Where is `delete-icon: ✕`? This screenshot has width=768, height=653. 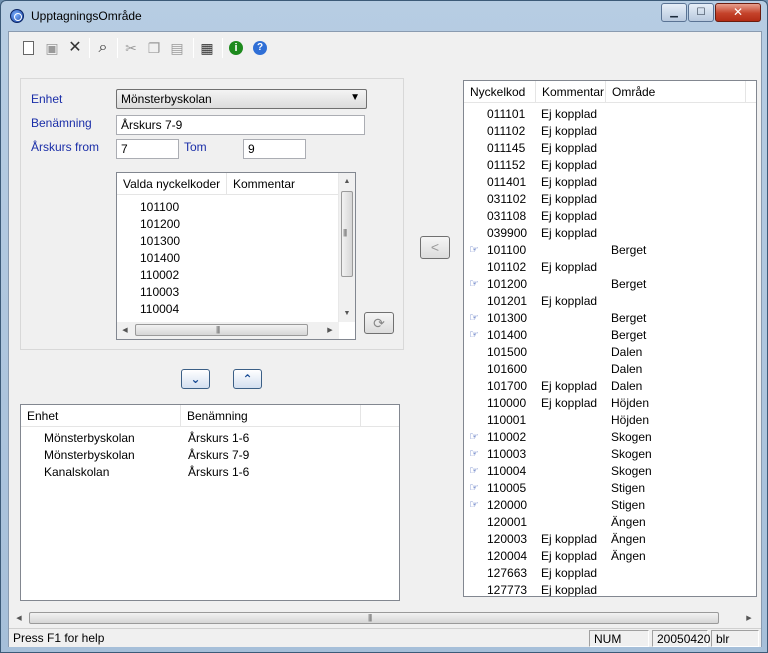 delete-icon: ✕ is located at coordinates (75, 48).